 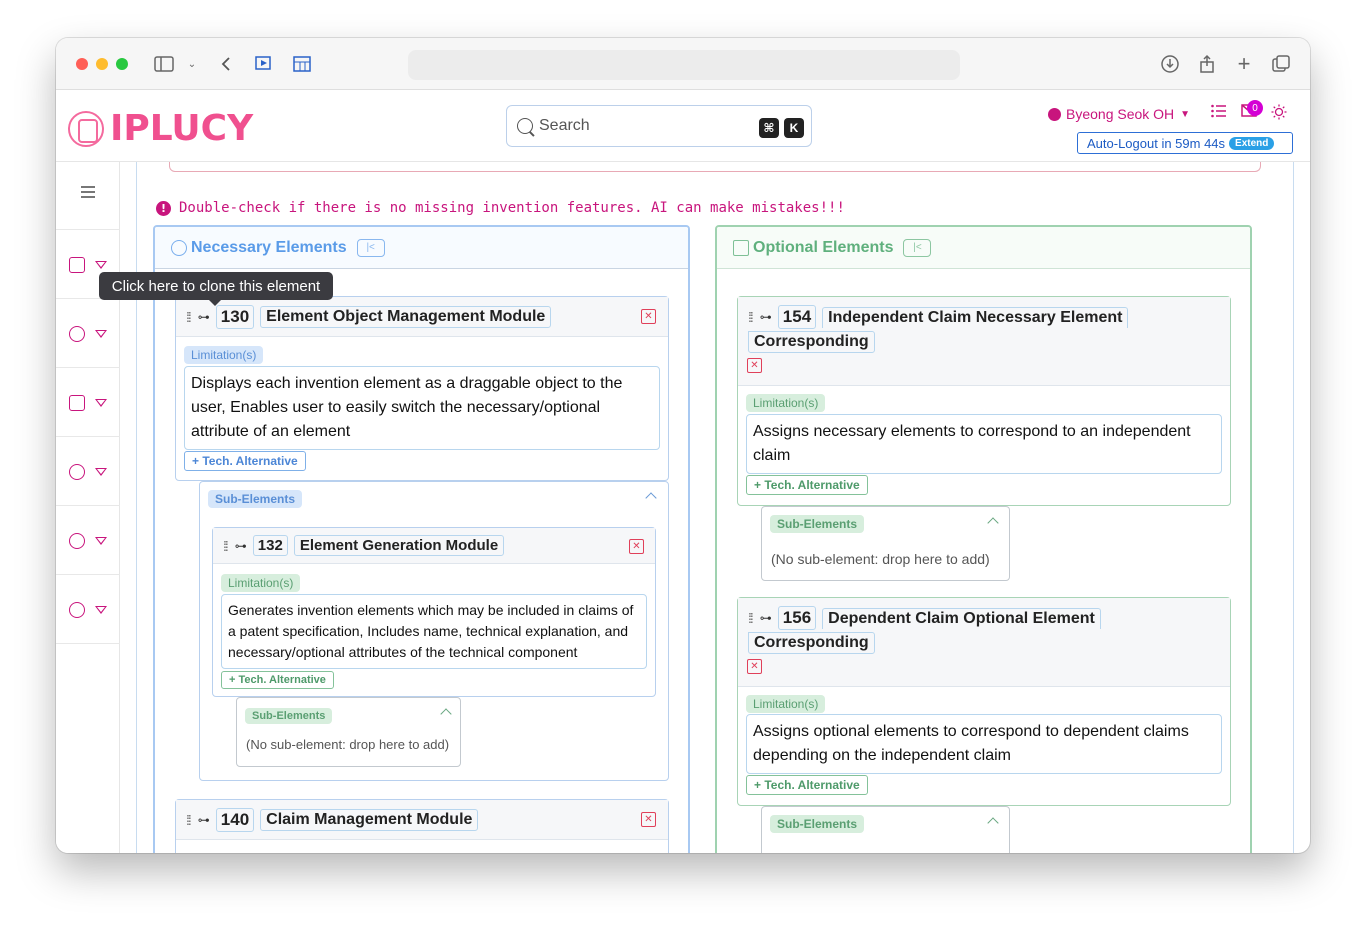 What do you see at coordinates (1219, 113) in the screenshot?
I see `task-list-icon` at bounding box center [1219, 113].